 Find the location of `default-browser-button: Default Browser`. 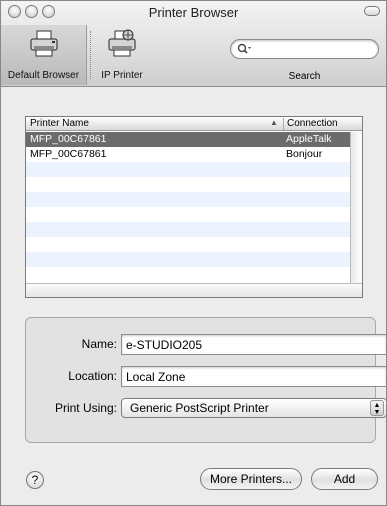

default-browser-button: Default Browser is located at coordinates (44, 55).